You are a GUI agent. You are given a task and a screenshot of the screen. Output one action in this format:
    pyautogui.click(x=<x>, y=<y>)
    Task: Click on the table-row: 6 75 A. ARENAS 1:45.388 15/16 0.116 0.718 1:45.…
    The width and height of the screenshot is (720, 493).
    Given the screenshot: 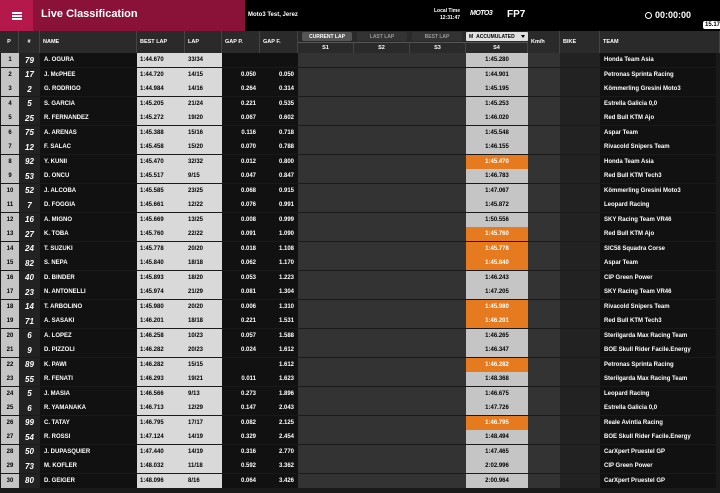 What is the action you would take?
    pyautogui.click(x=360, y=133)
    